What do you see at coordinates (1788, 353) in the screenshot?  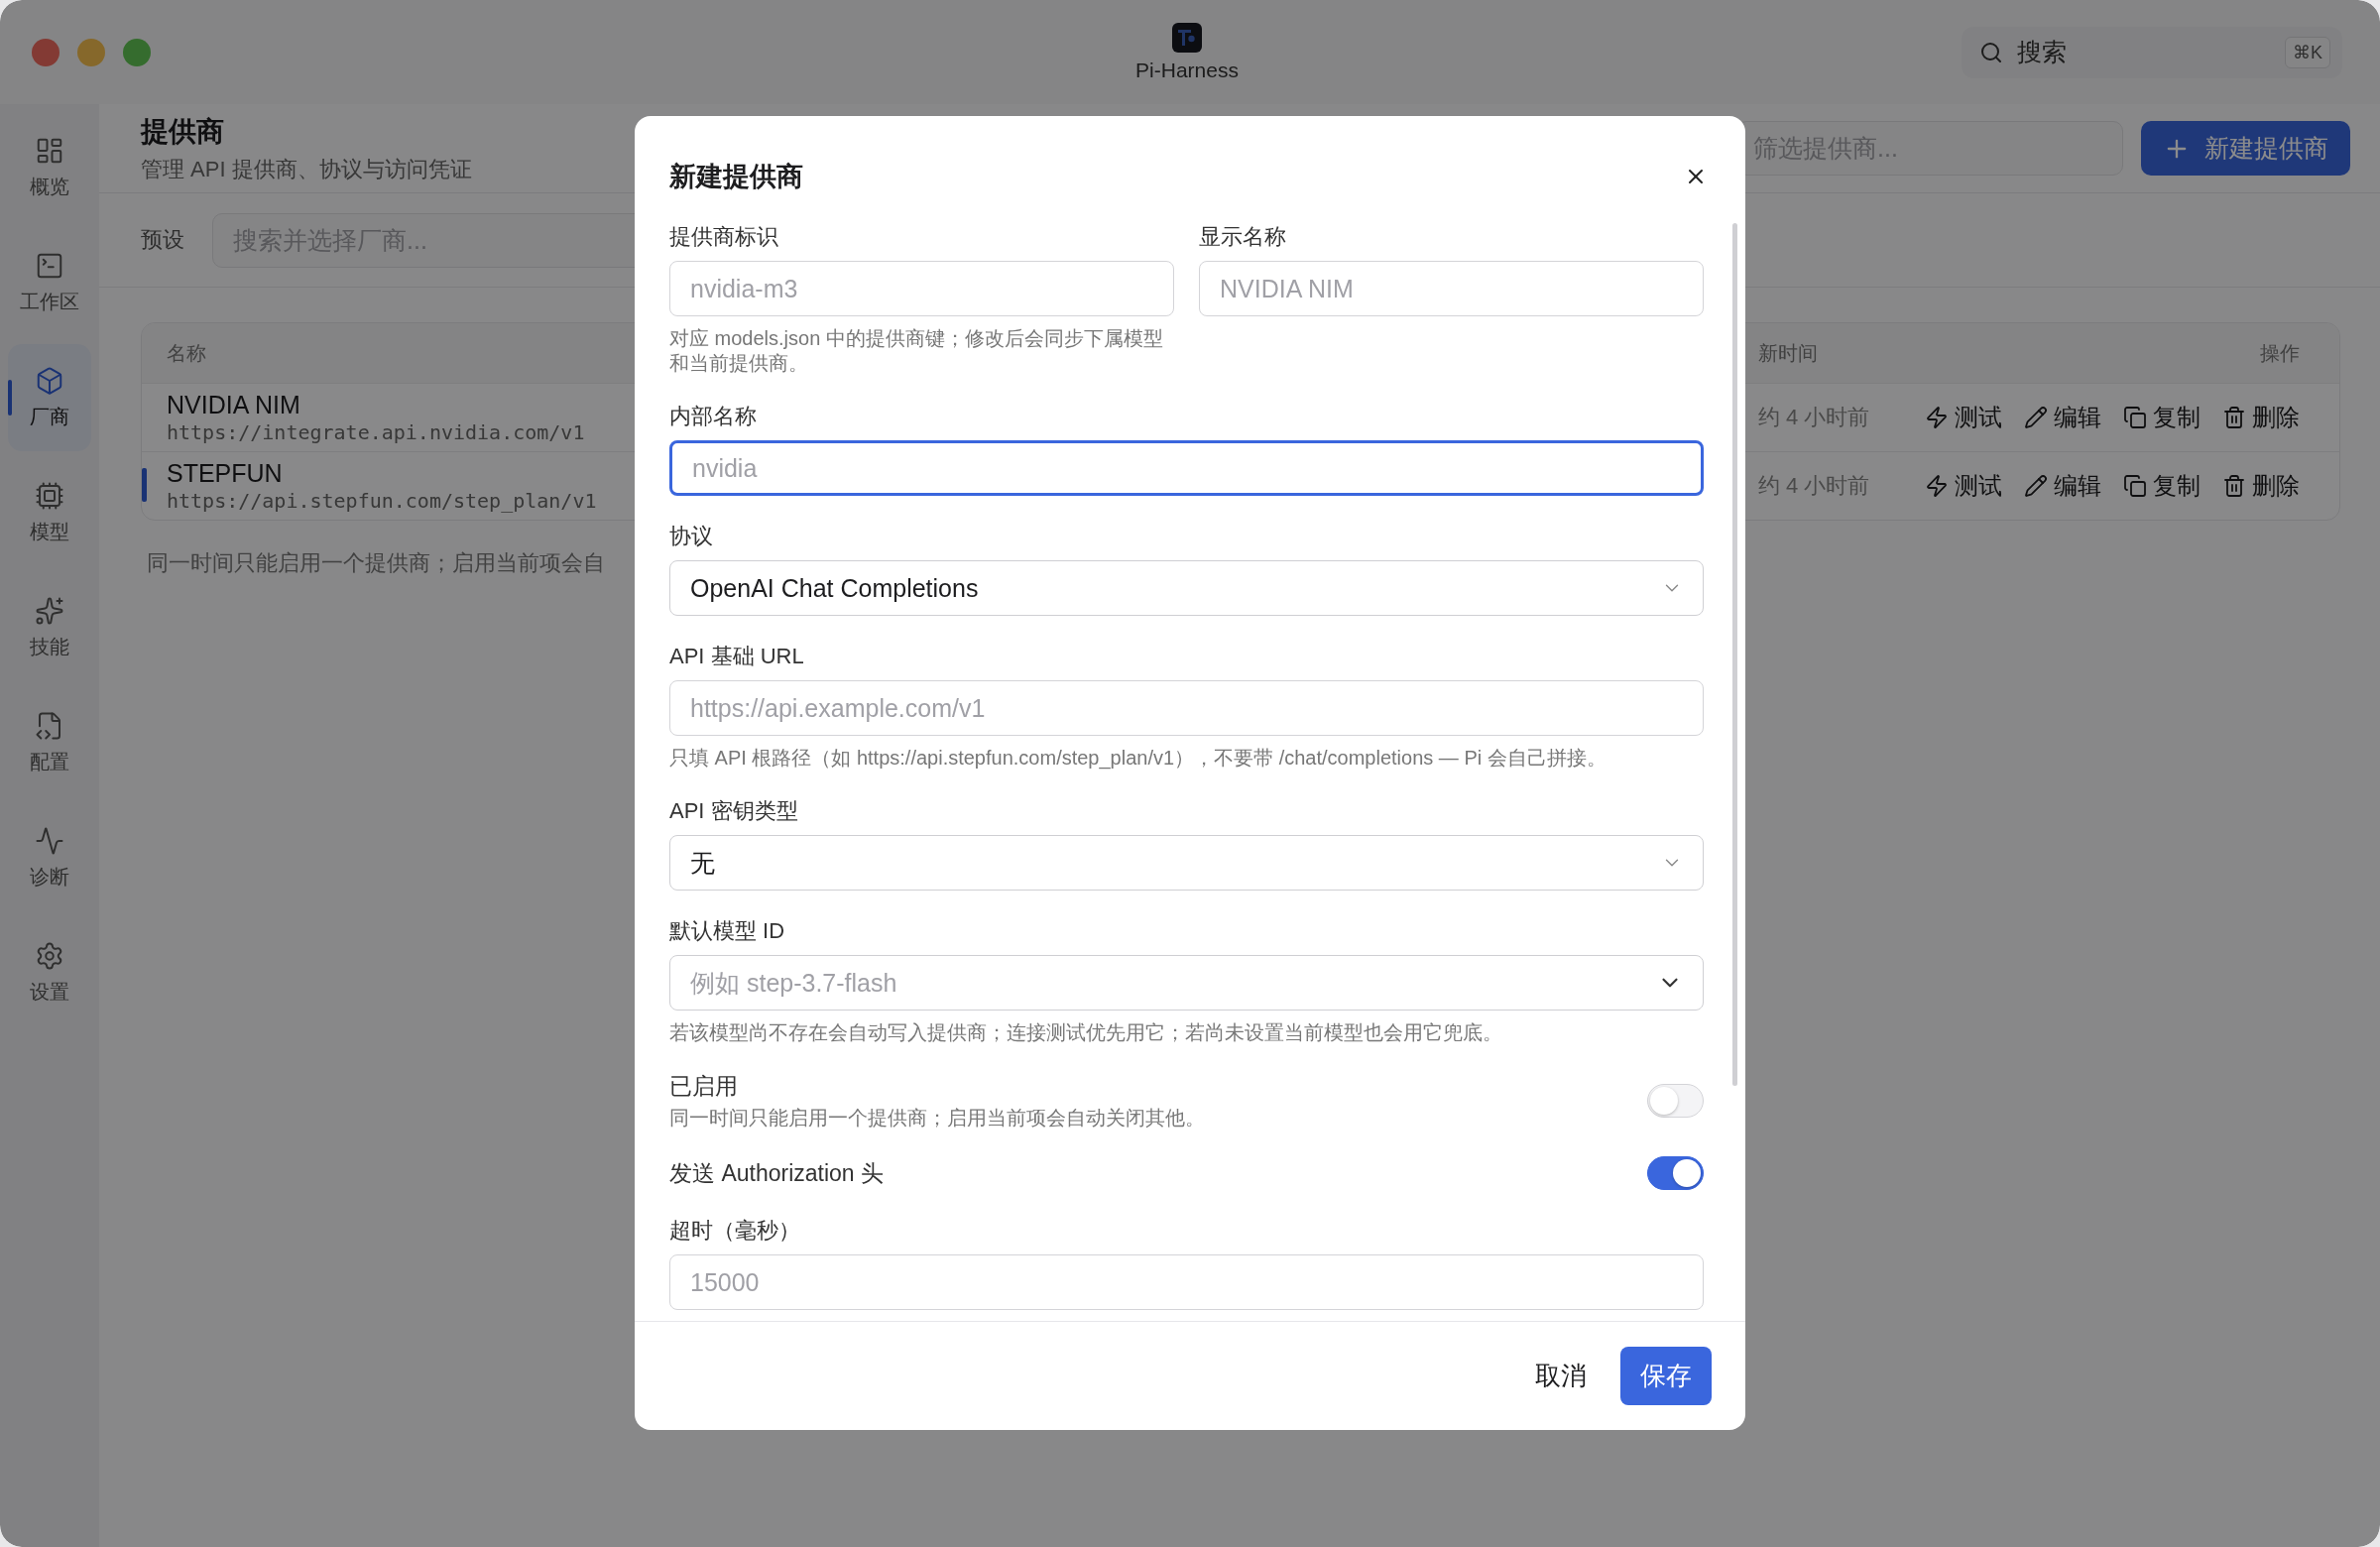 I see `column-header: 新时间` at bounding box center [1788, 353].